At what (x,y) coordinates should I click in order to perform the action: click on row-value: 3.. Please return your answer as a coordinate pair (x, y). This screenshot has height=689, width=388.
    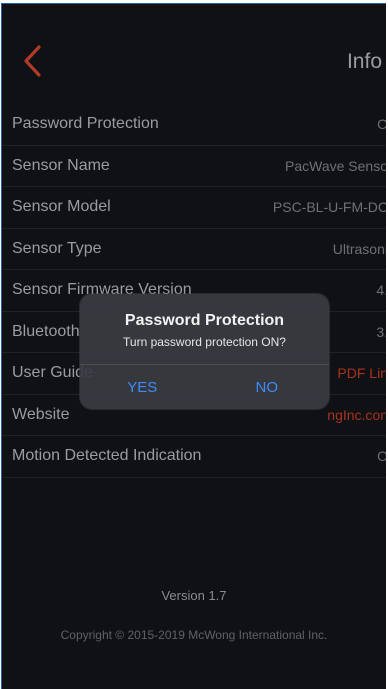
    Looking at the image, I should click on (381, 331).